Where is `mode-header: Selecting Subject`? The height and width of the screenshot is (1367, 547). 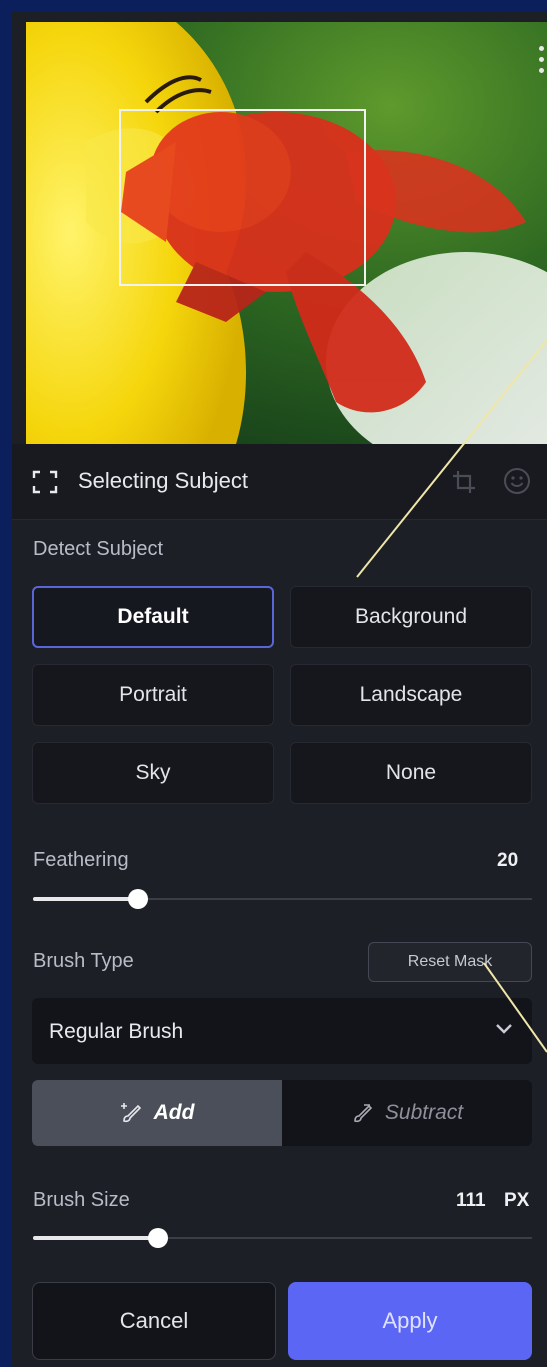 mode-header: Selecting Subject is located at coordinates (279, 482).